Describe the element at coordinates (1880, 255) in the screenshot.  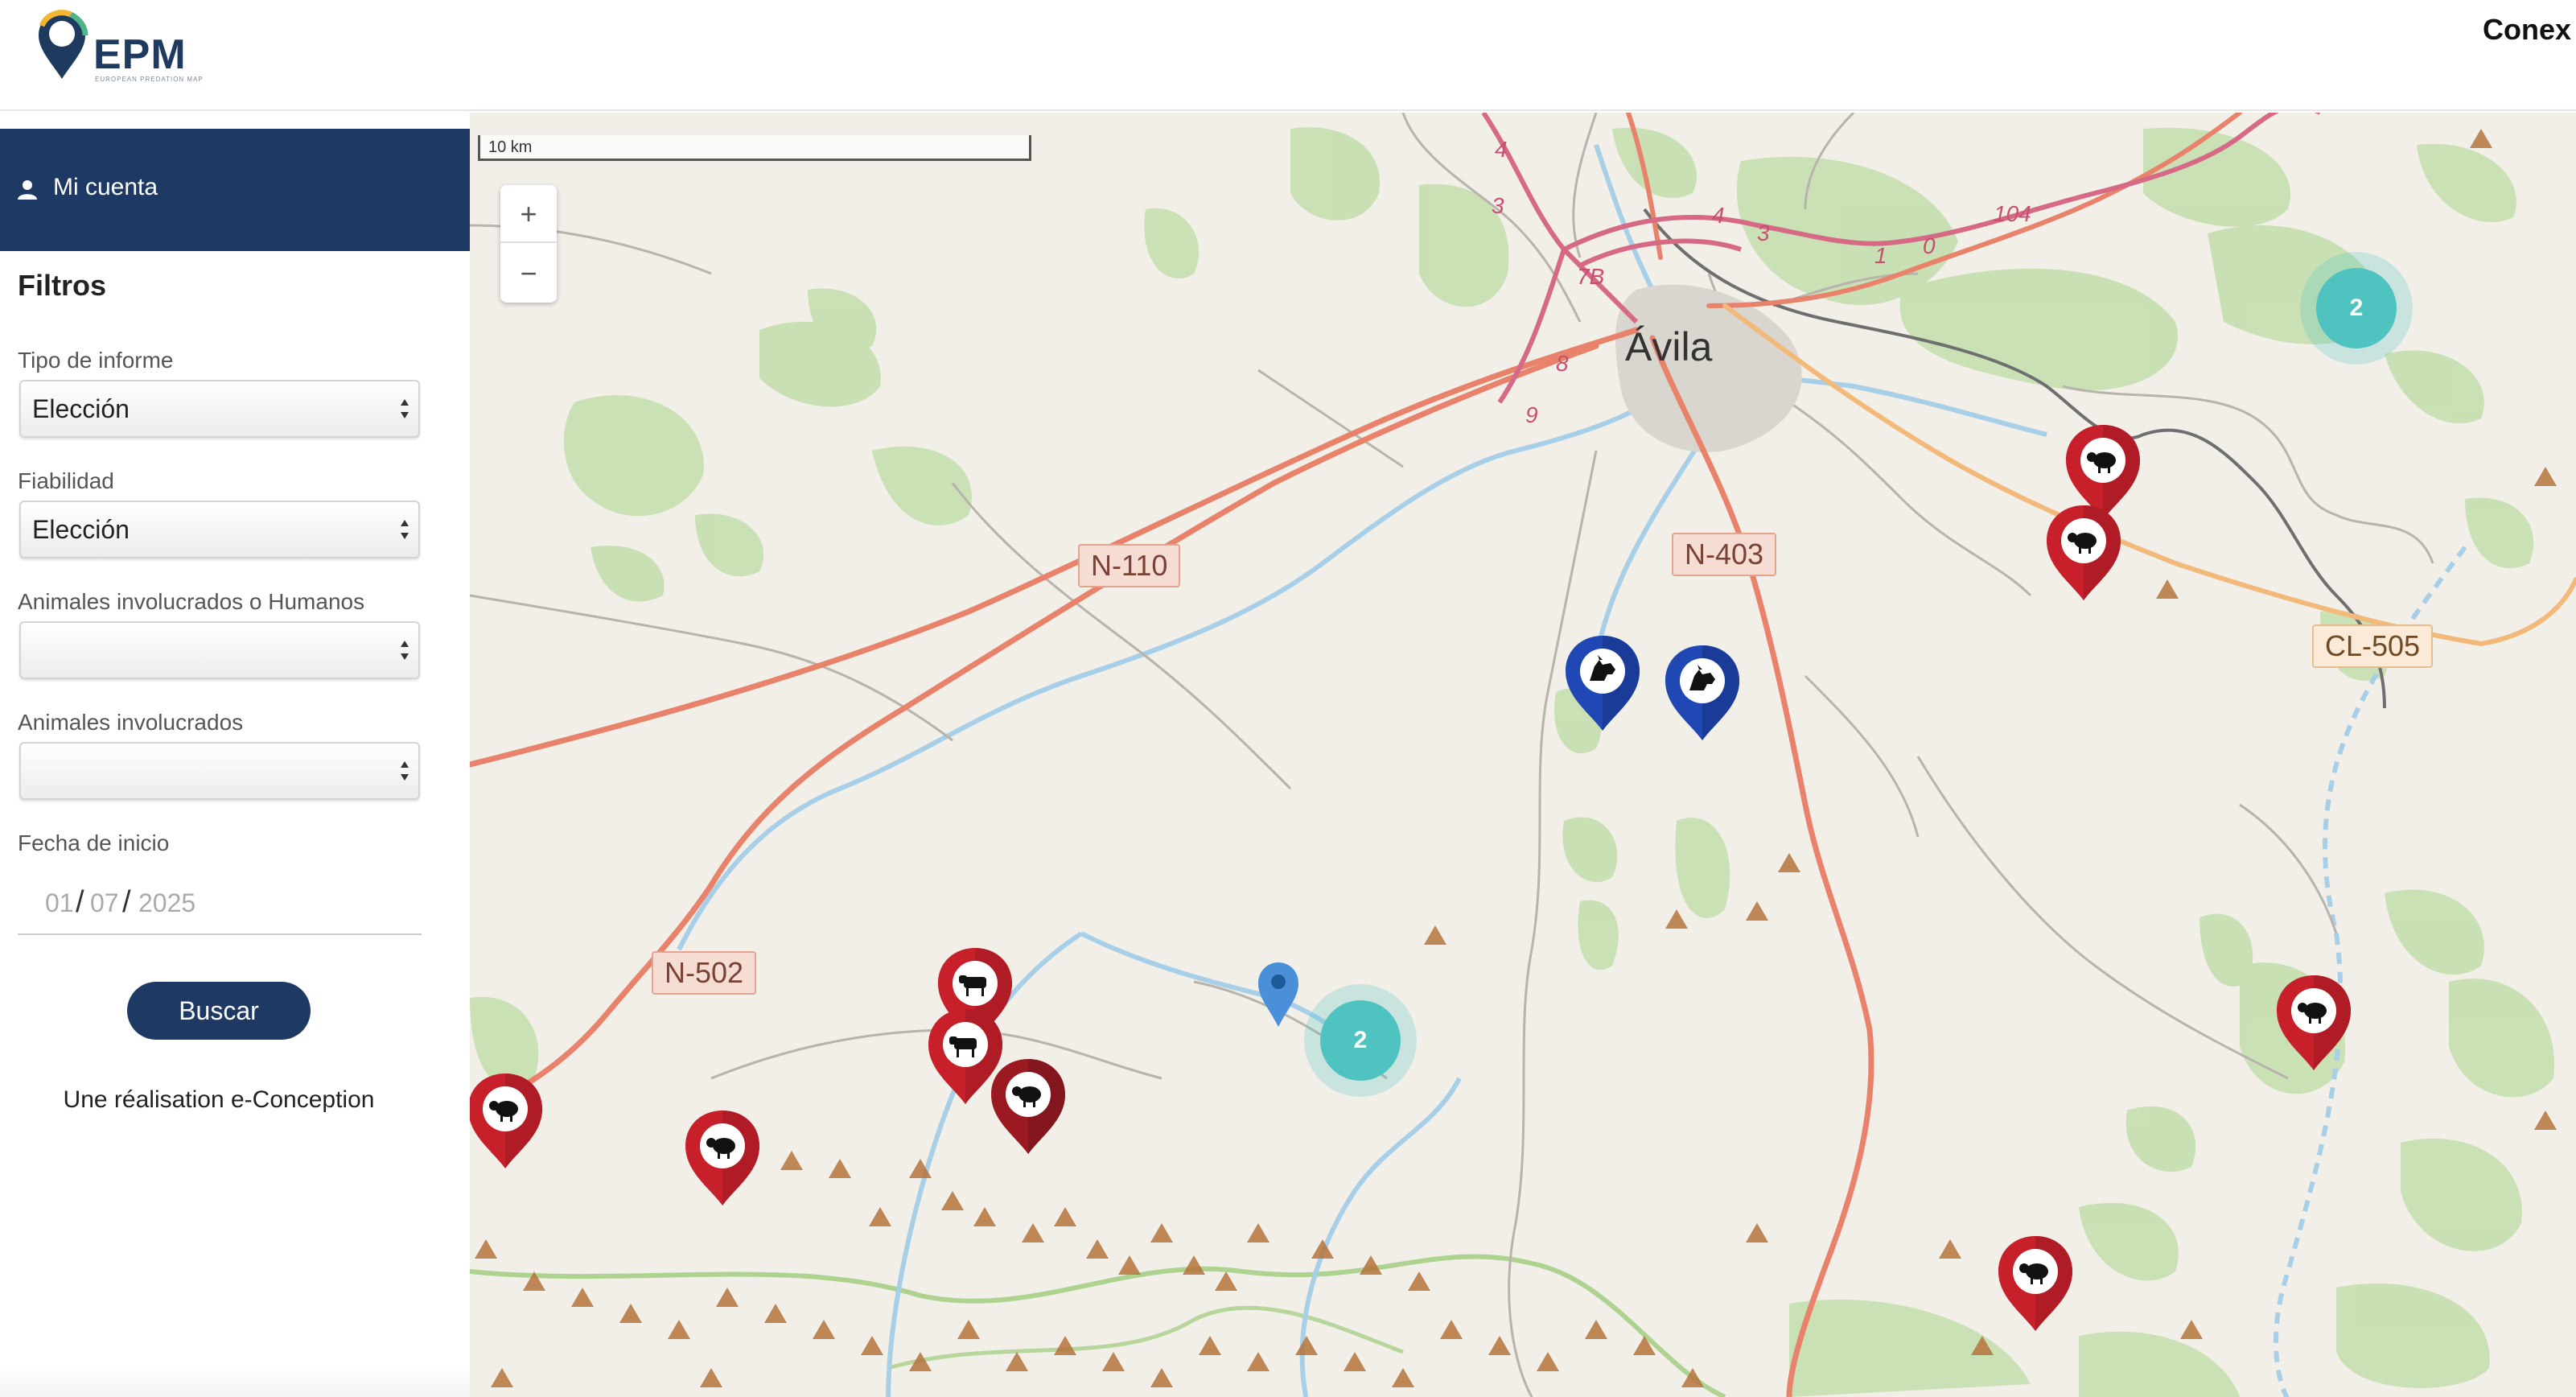
I see `route-number-label: 1` at that location.